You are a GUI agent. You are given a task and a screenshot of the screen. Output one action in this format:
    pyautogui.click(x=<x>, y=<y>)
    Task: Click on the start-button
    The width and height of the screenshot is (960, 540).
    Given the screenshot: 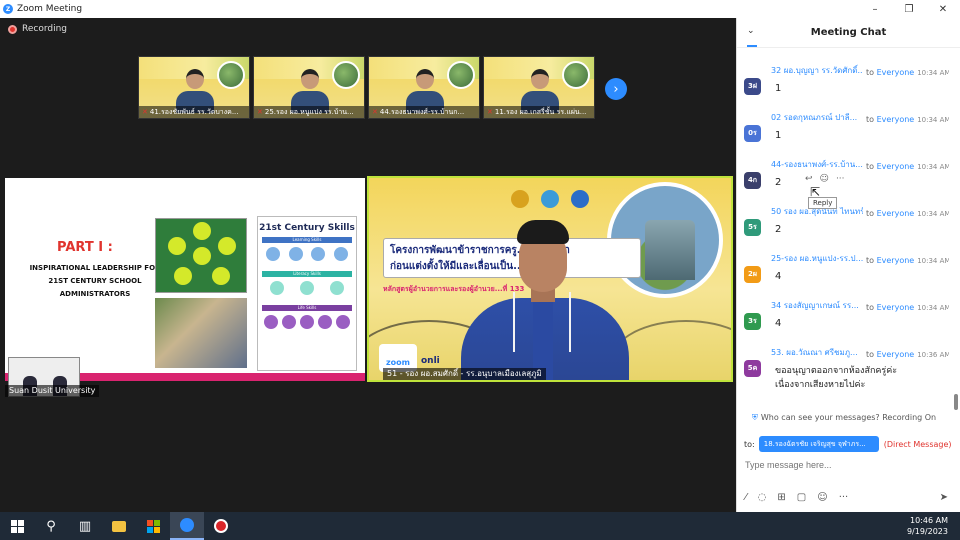 What is the action you would take?
    pyautogui.click(x=17, y=526)
    